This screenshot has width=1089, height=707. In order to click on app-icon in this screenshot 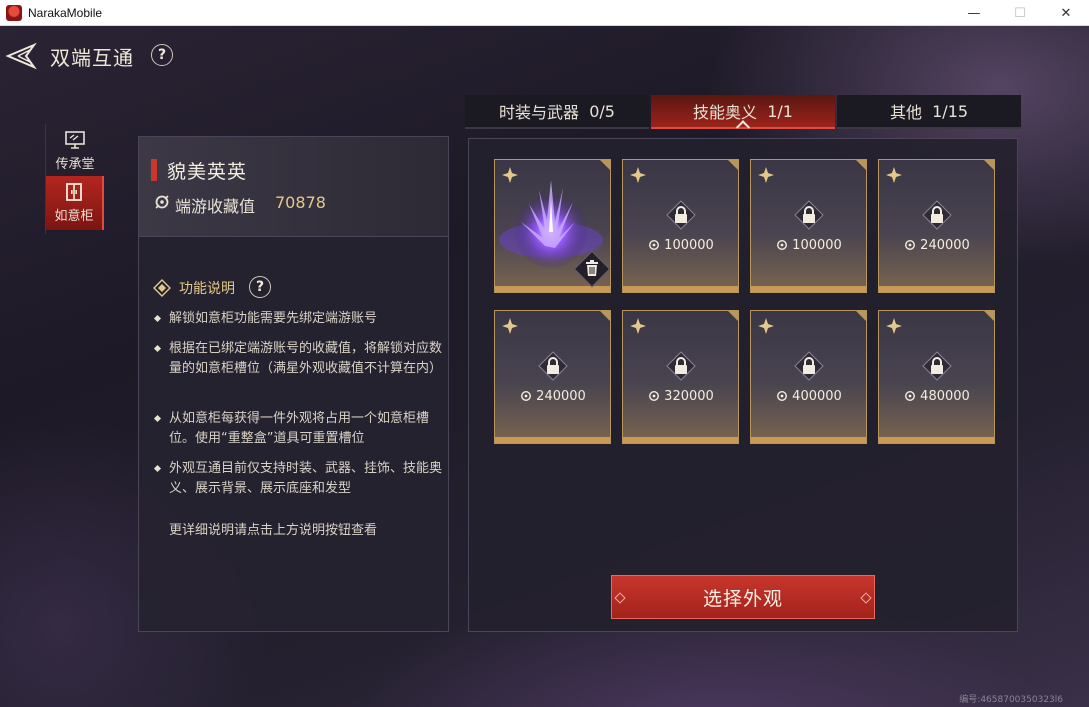, I will do `click(14, 12)`.